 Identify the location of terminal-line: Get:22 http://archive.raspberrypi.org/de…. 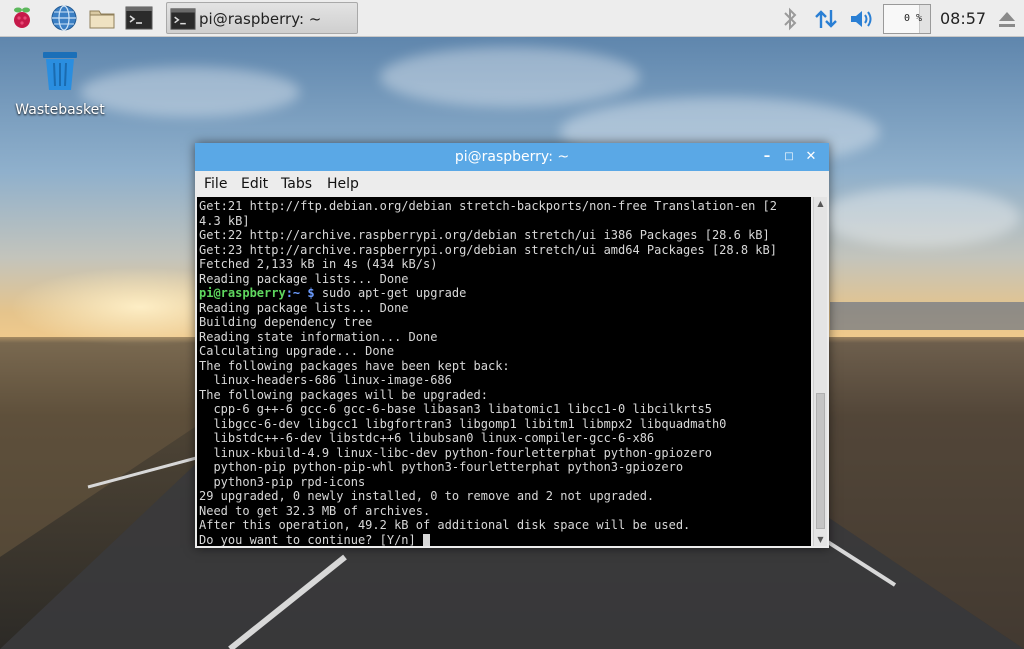
(484, 235).